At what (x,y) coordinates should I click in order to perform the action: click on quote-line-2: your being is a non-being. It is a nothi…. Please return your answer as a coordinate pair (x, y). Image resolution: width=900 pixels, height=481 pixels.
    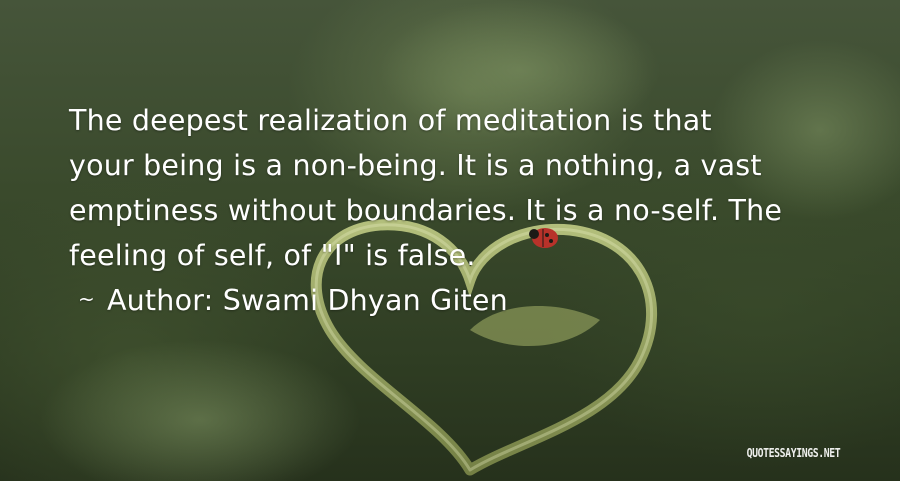
    Looking at the image, I should click on (415, 165).